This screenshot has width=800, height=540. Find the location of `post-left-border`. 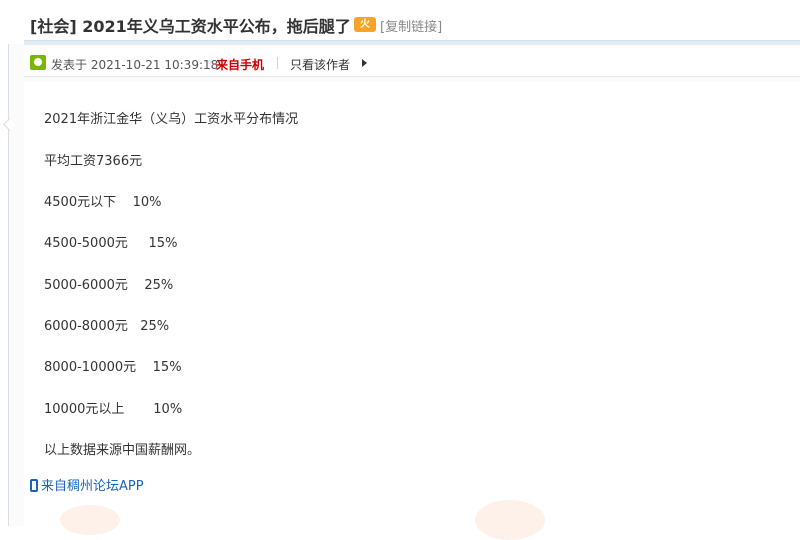

post-left-border is located at coordinates (8, 285).